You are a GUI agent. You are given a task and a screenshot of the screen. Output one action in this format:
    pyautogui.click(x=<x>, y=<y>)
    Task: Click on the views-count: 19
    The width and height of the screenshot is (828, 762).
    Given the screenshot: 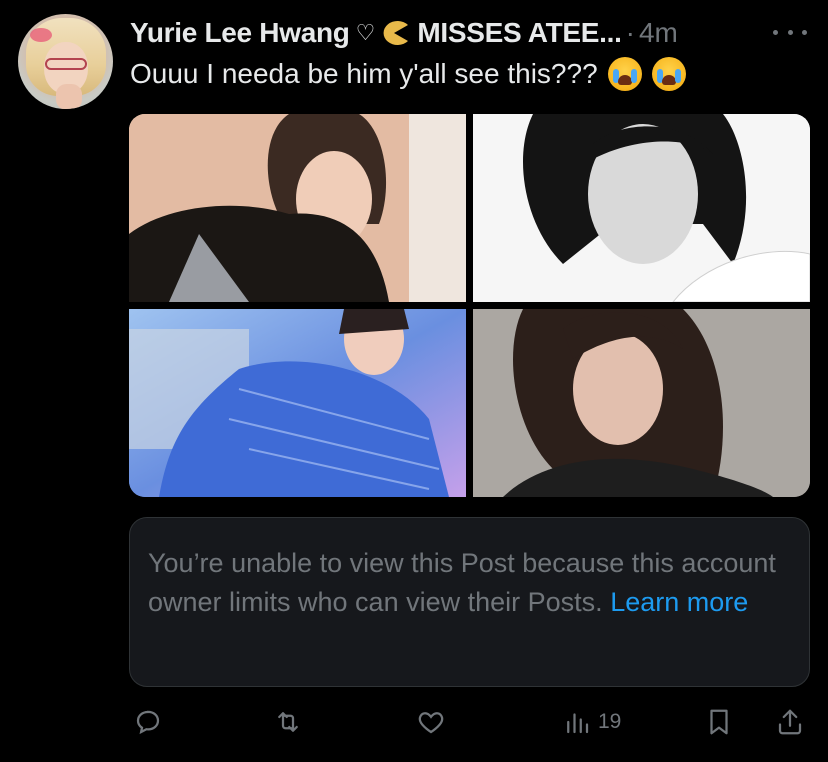 What is the action you would take?
    pyautogui.click(x=610, y=721)
    